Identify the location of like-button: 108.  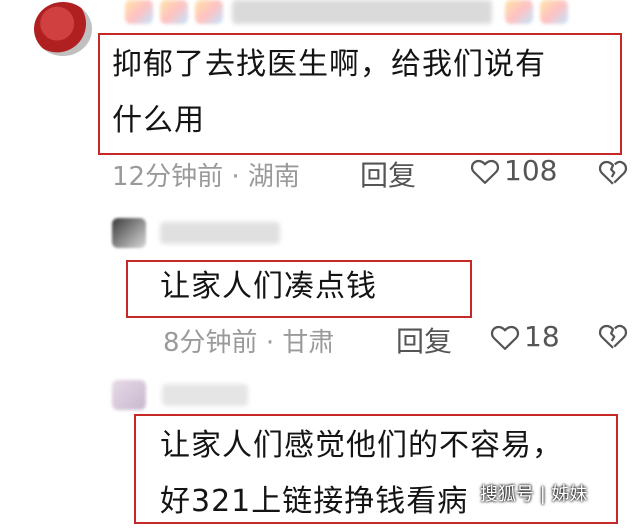
(513, 170).